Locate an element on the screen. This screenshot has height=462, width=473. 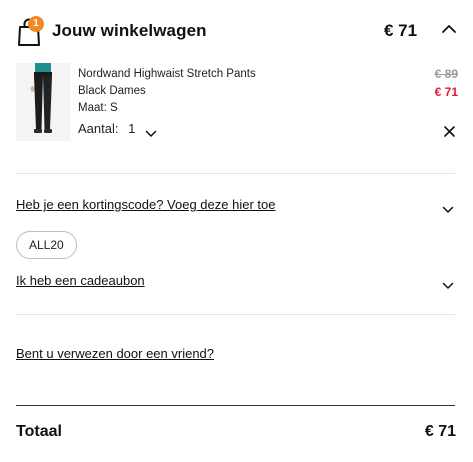
product-variant: Black Dames is located at coordinates (112, 91).